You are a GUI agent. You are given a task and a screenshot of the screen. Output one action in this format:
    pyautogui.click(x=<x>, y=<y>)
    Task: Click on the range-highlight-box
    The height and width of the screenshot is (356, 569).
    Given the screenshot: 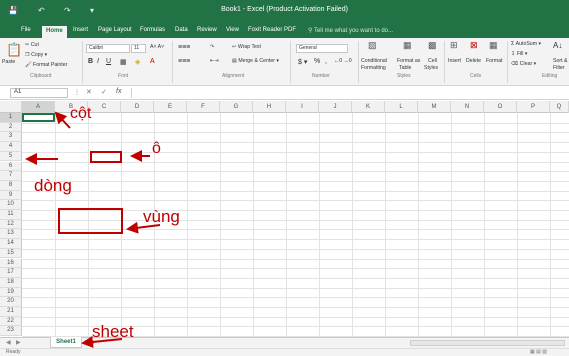 What is the action you would take?
    pyautogui.click(x=90, y=221)
    